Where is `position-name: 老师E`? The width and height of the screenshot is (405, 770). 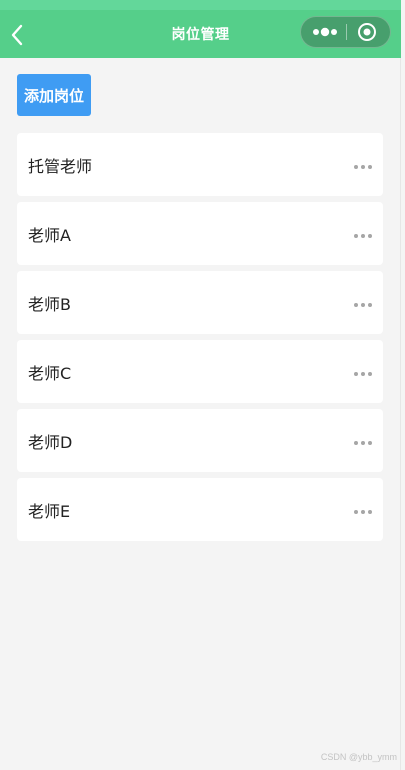 position-name: 老师E is located at coordinates (49, 511).